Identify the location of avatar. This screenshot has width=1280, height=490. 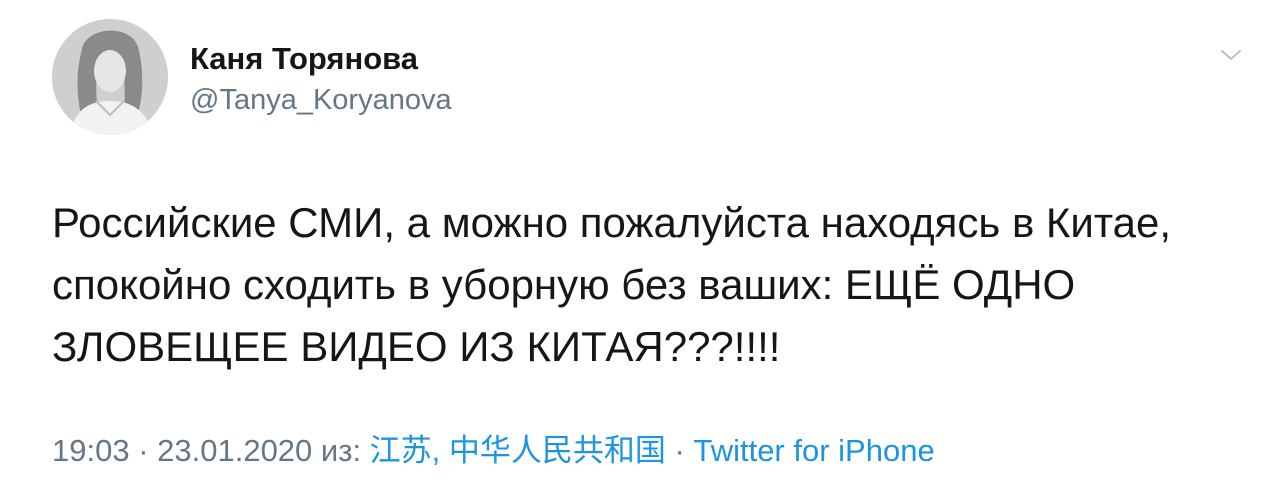
(110, 77).